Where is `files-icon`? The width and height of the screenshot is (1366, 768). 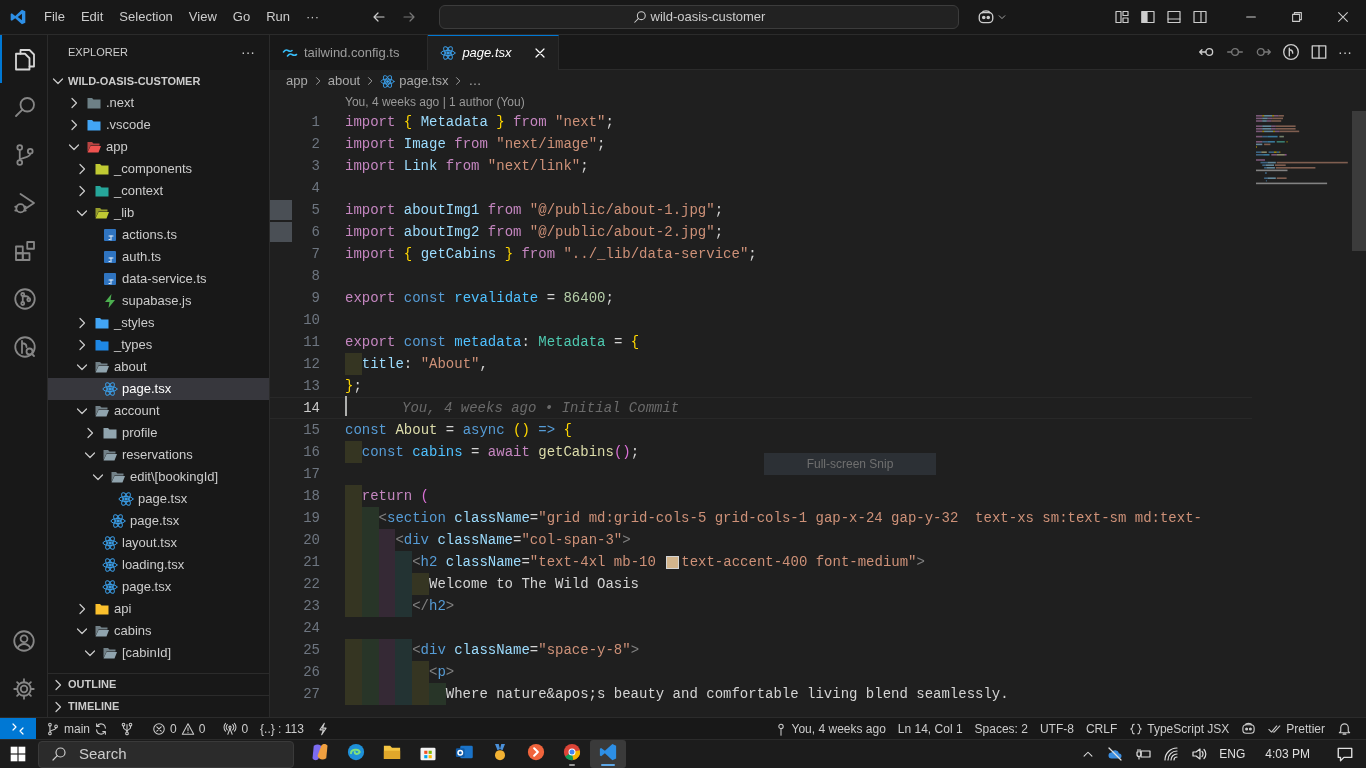
files-icon is located at coordinates (24, 59).